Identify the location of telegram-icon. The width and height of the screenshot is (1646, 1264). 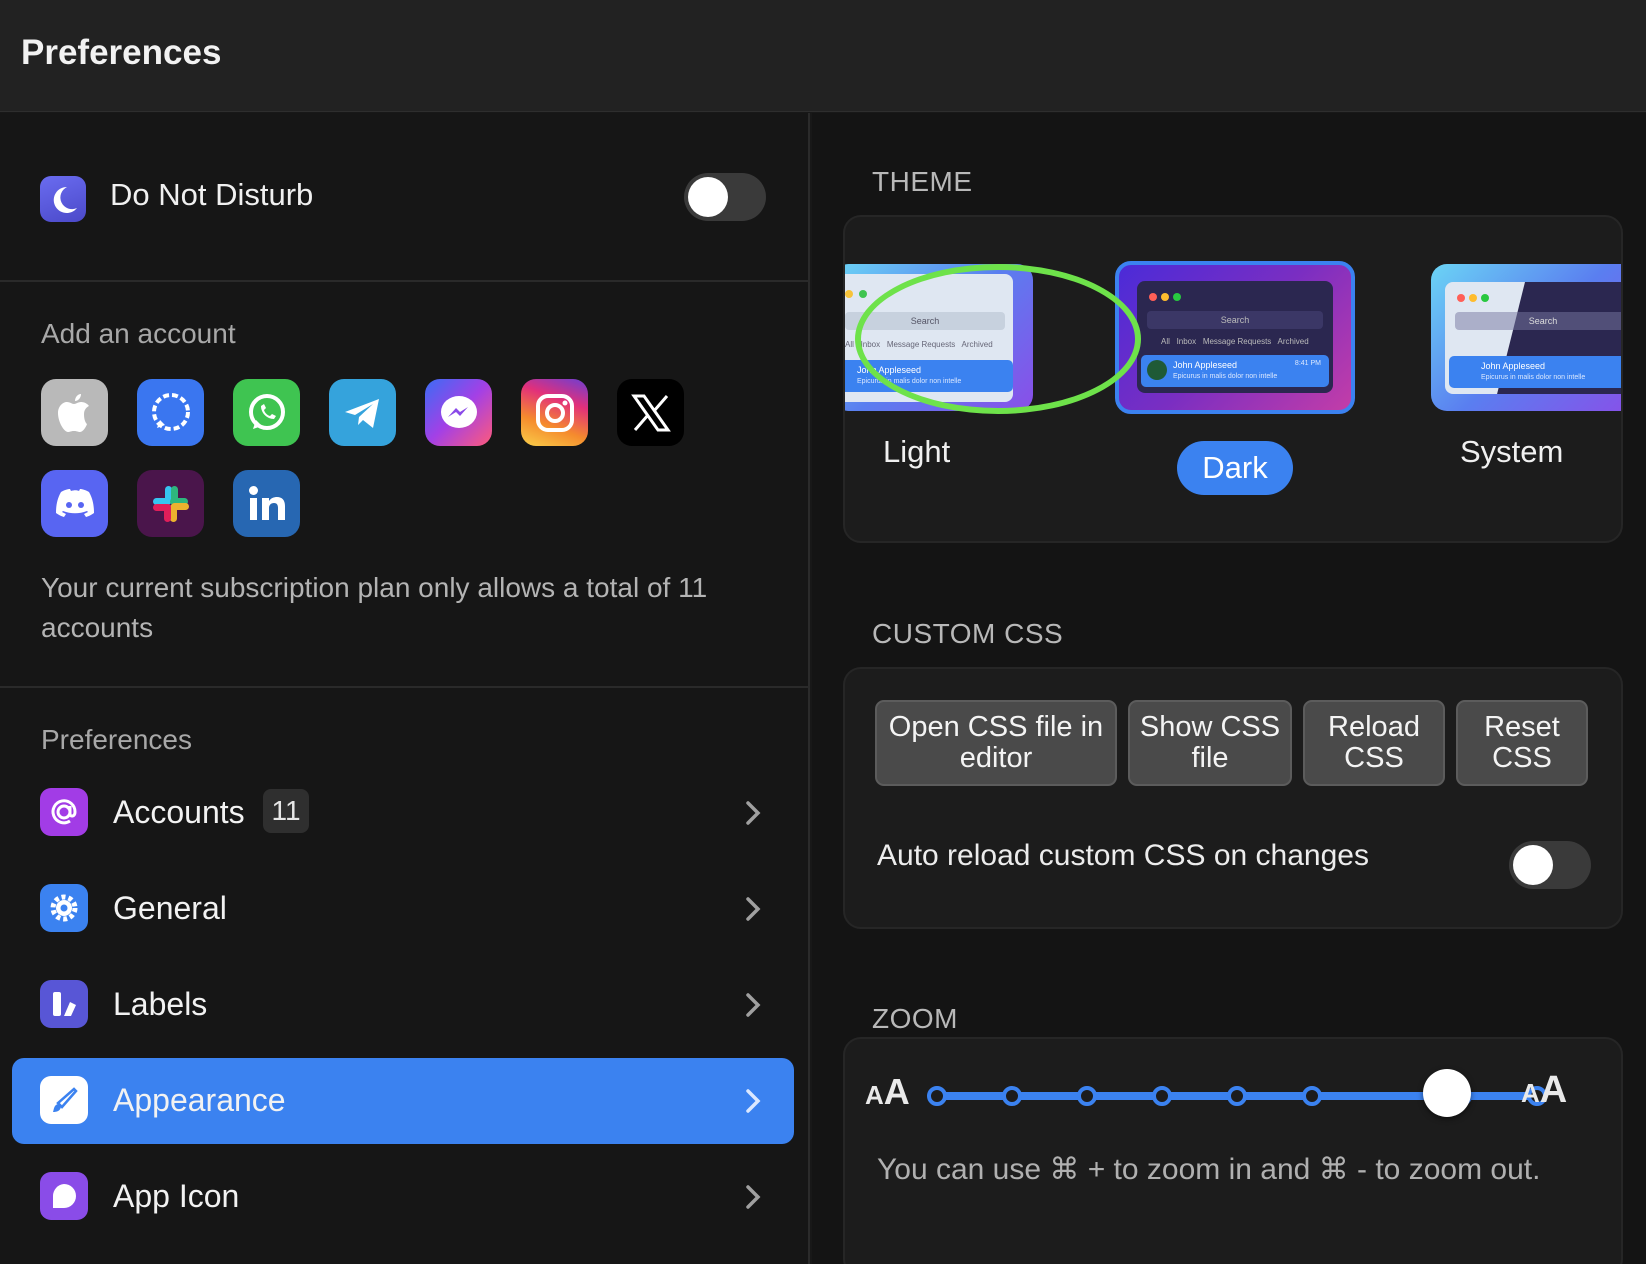
(362, 412).